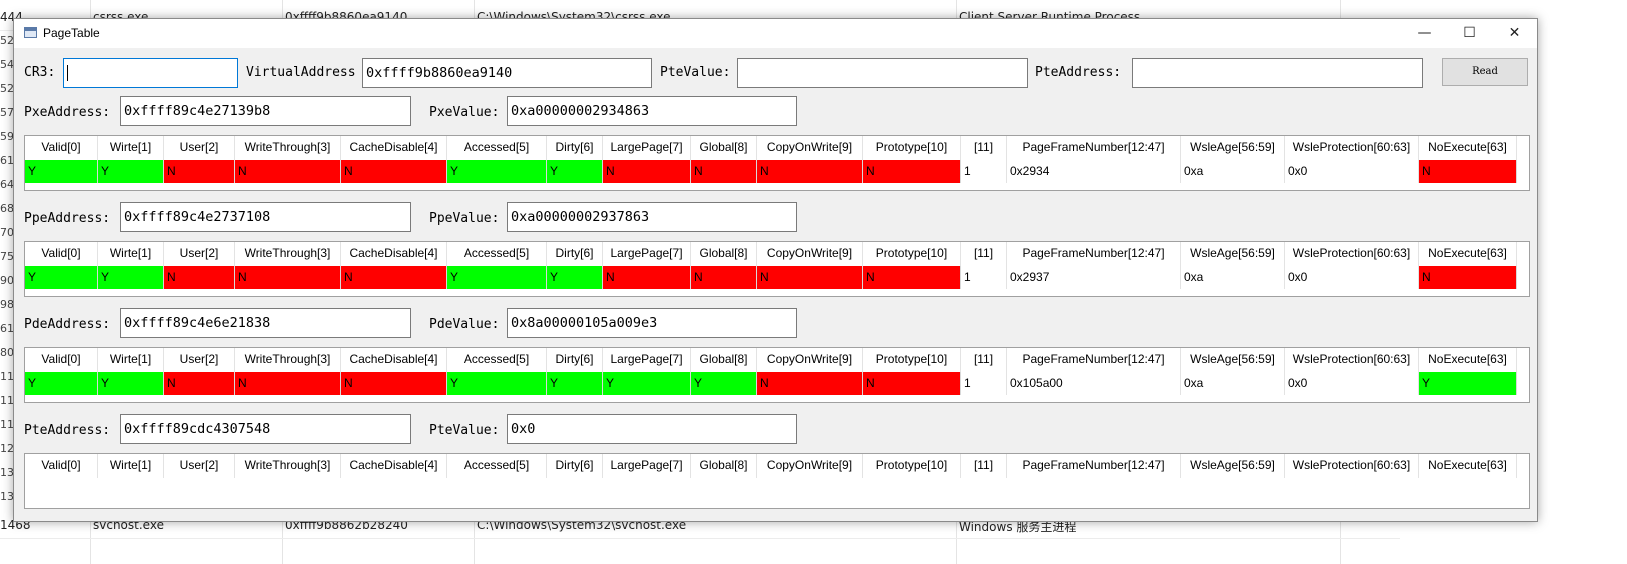 The image size is (1627, 564). Describe the element at coordinates (775, 33) in the screenshot. I see `title-bar: PageTable — ☐ ✕` at that location.